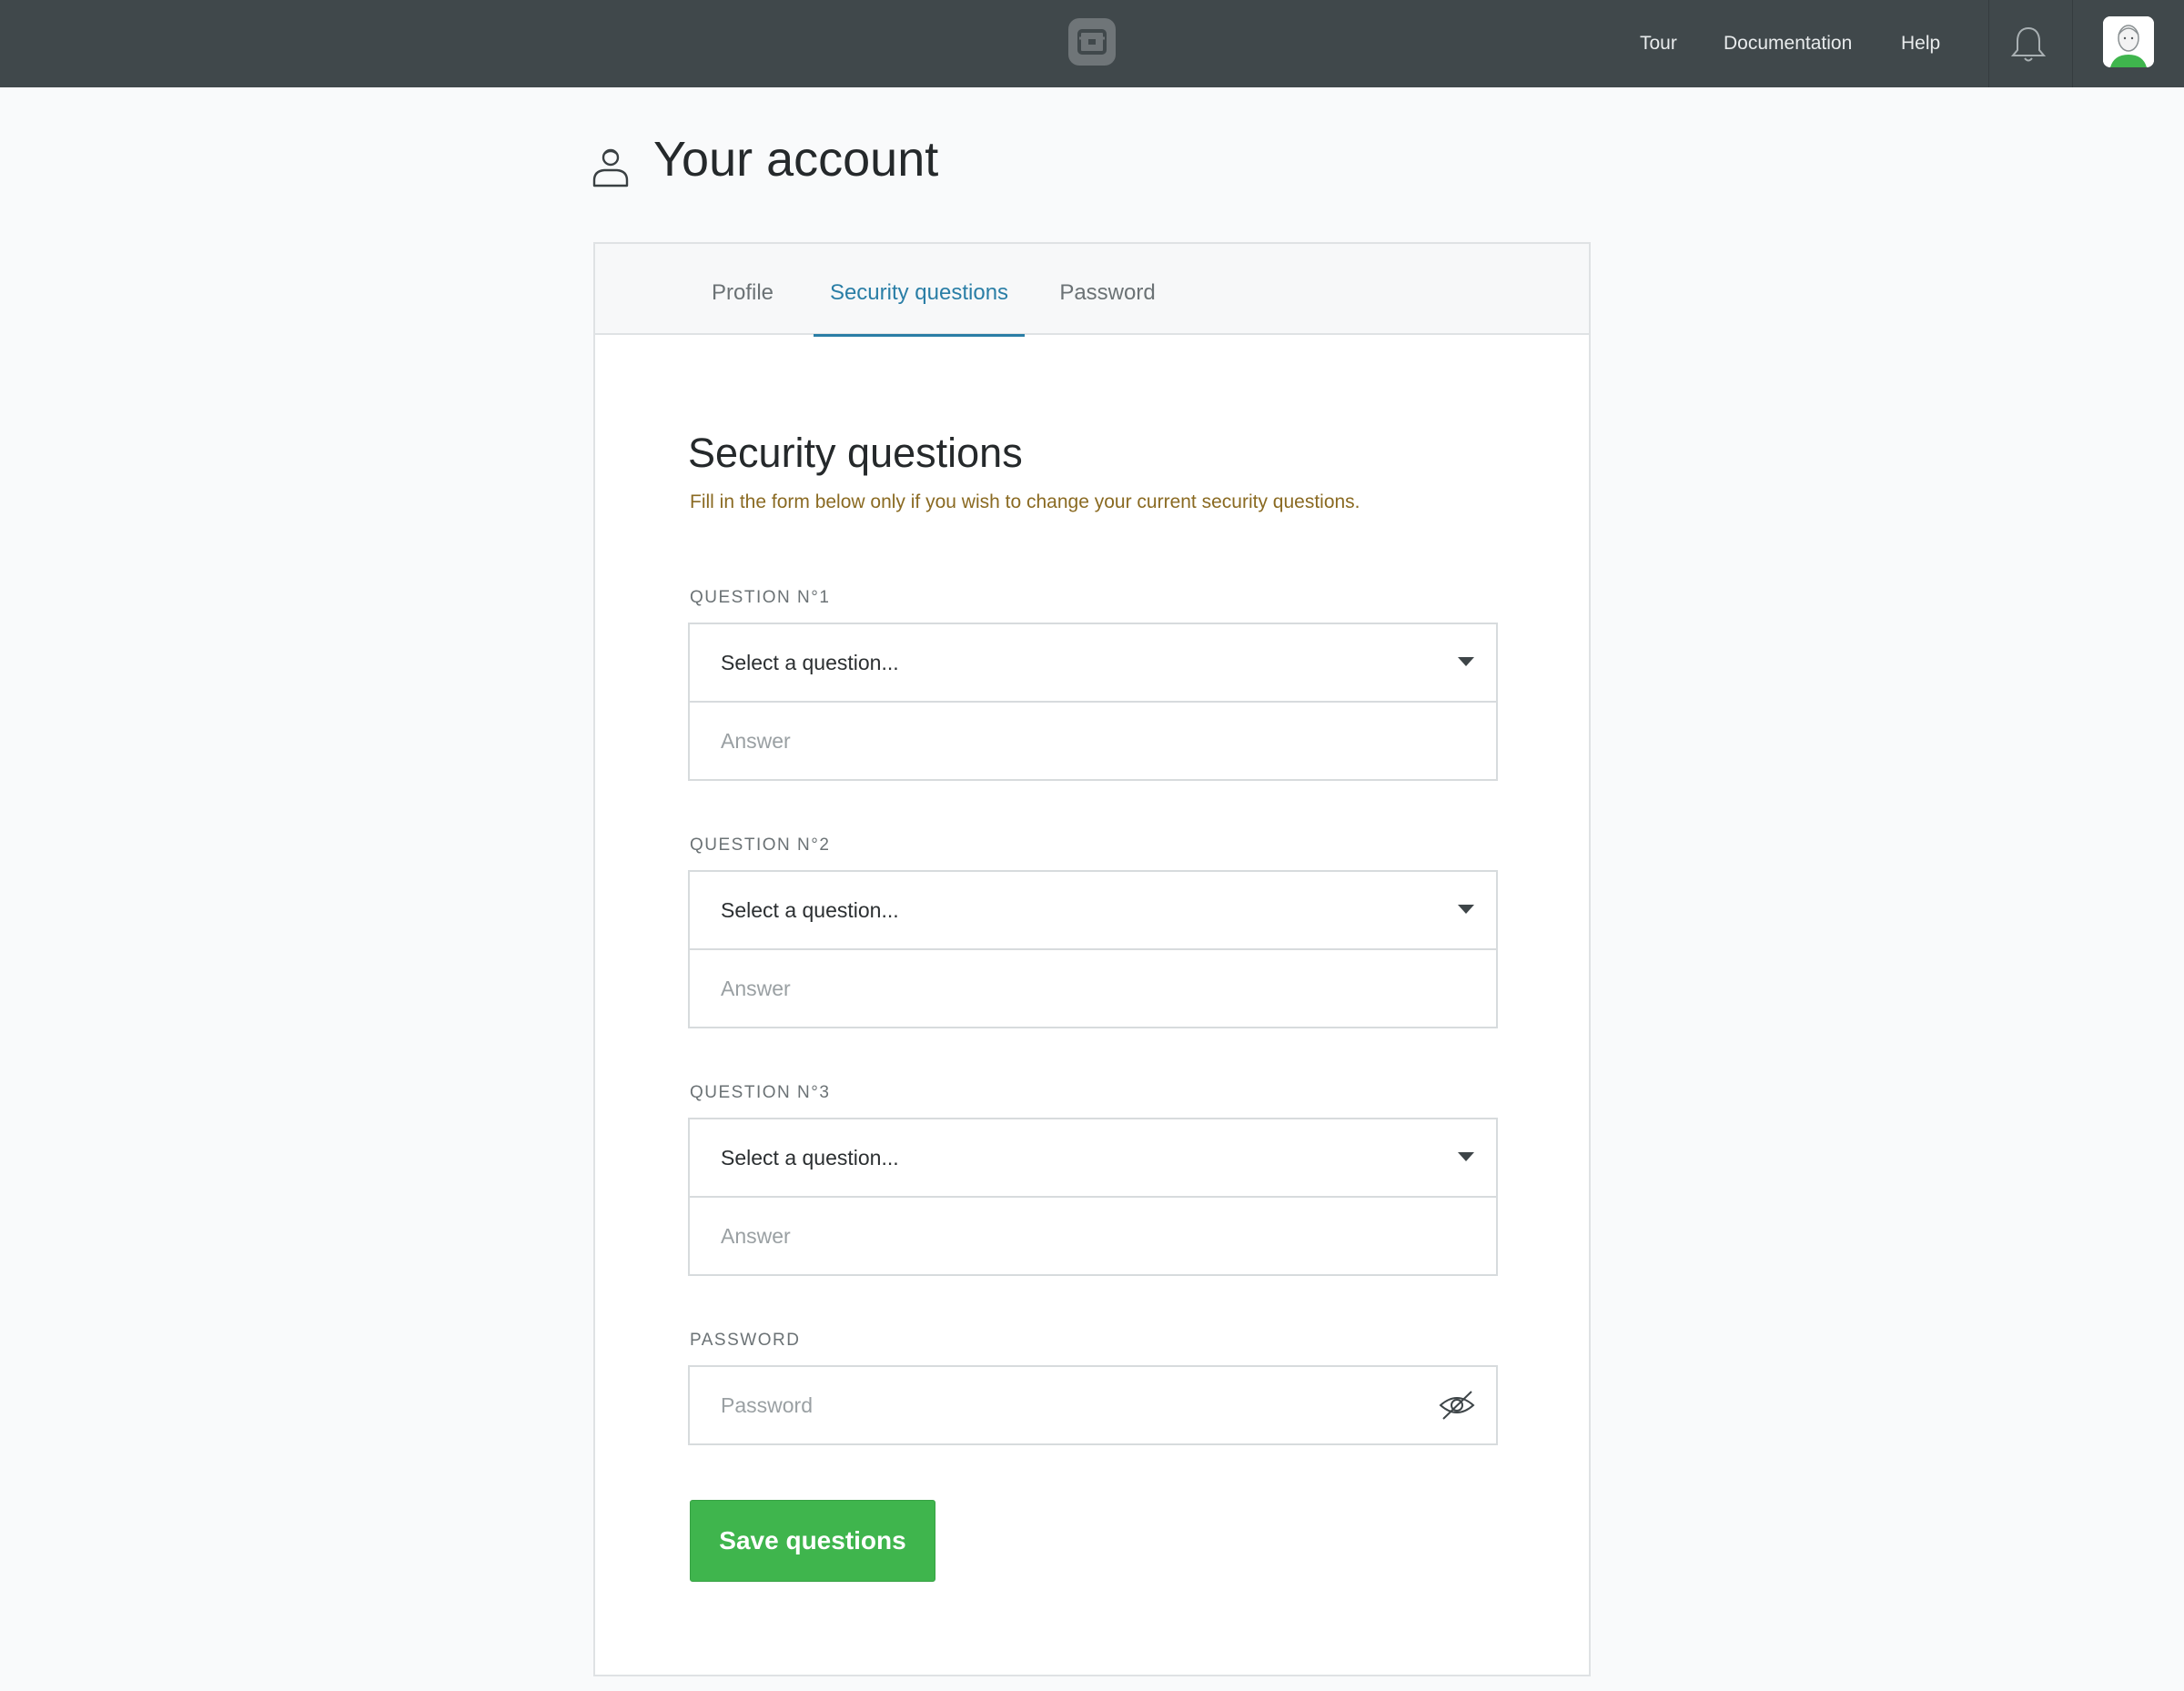 This screenshot has width=2184, height=1691. I want to click on tab-profile: Profile, so click(743, 289).